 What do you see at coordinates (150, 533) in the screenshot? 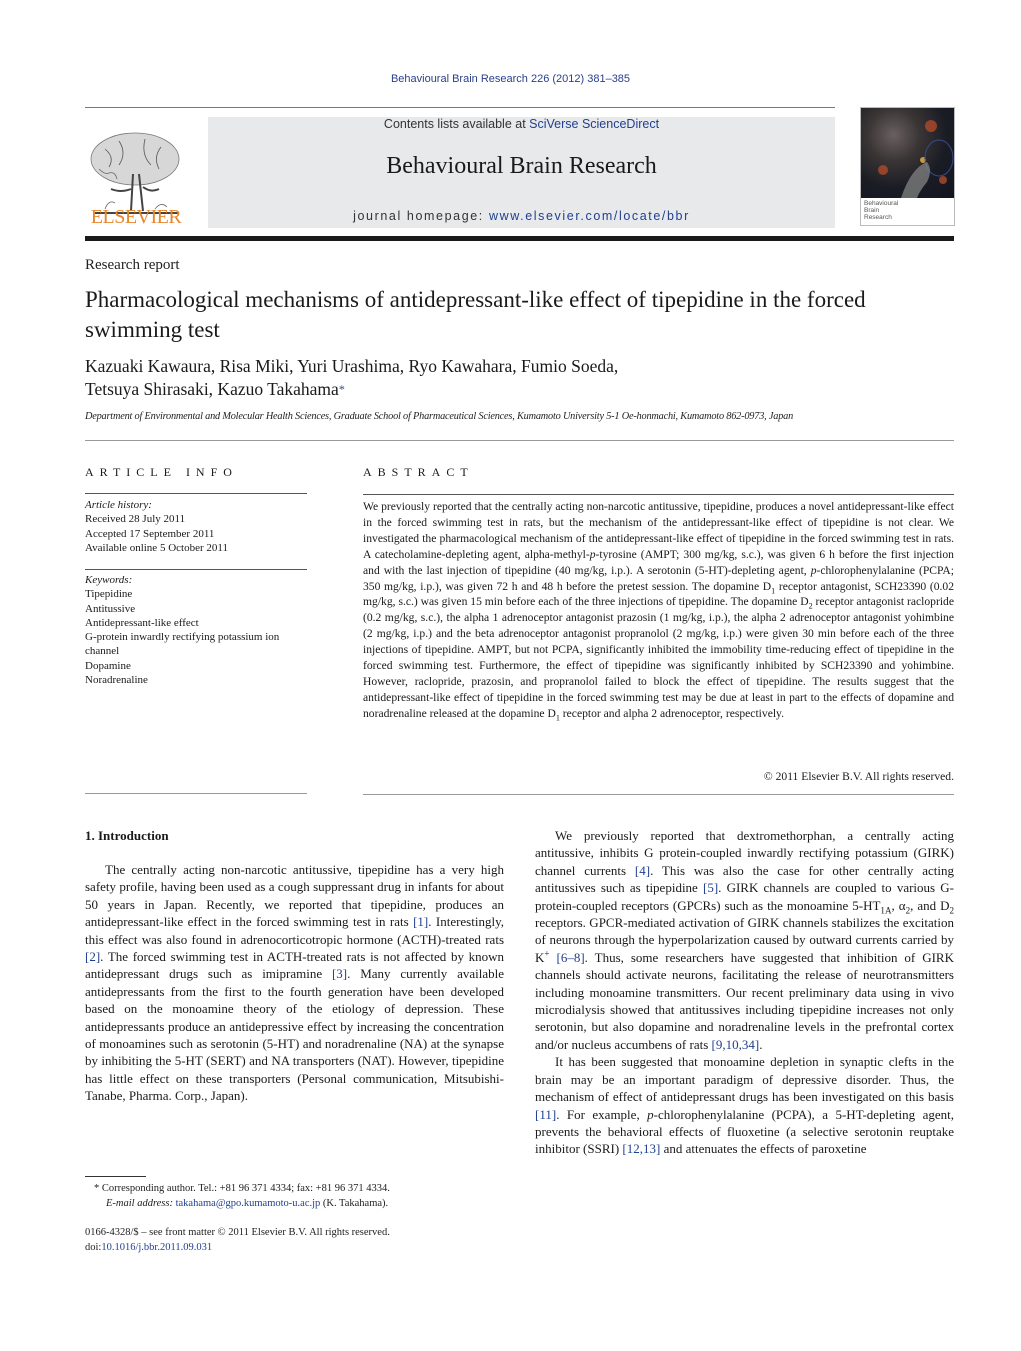
I see `history-accepted: Accepted 17 September 2011` at bounding box center [150, 533].